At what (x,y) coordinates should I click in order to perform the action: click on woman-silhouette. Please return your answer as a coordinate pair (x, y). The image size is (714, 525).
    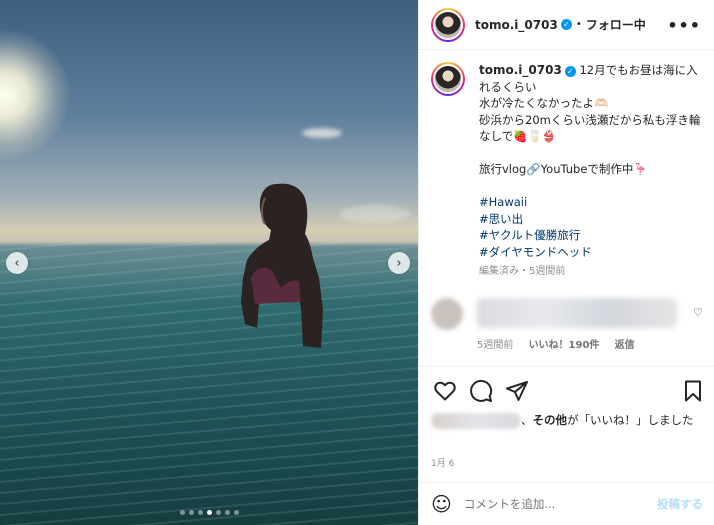
    Looking at the image, I should click on (282, 265).